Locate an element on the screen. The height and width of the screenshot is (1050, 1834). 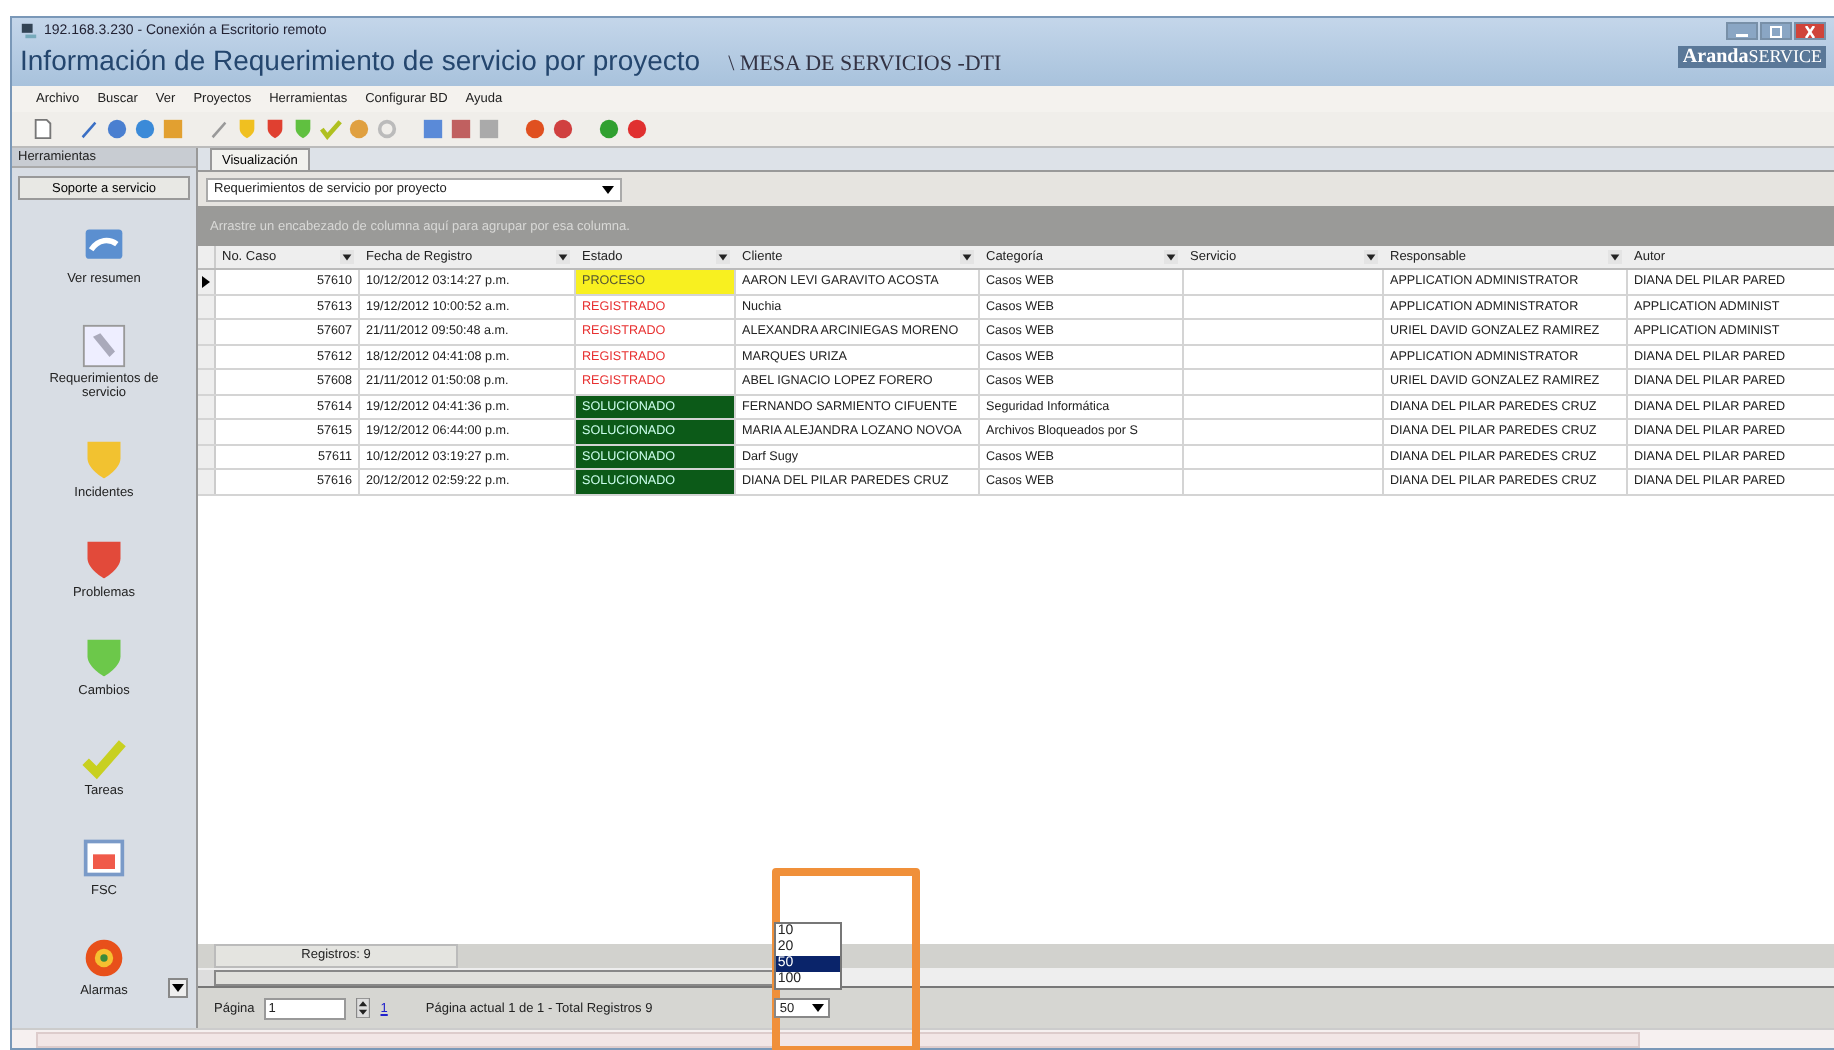
pencil-icon is located at coordinates (89, 129).